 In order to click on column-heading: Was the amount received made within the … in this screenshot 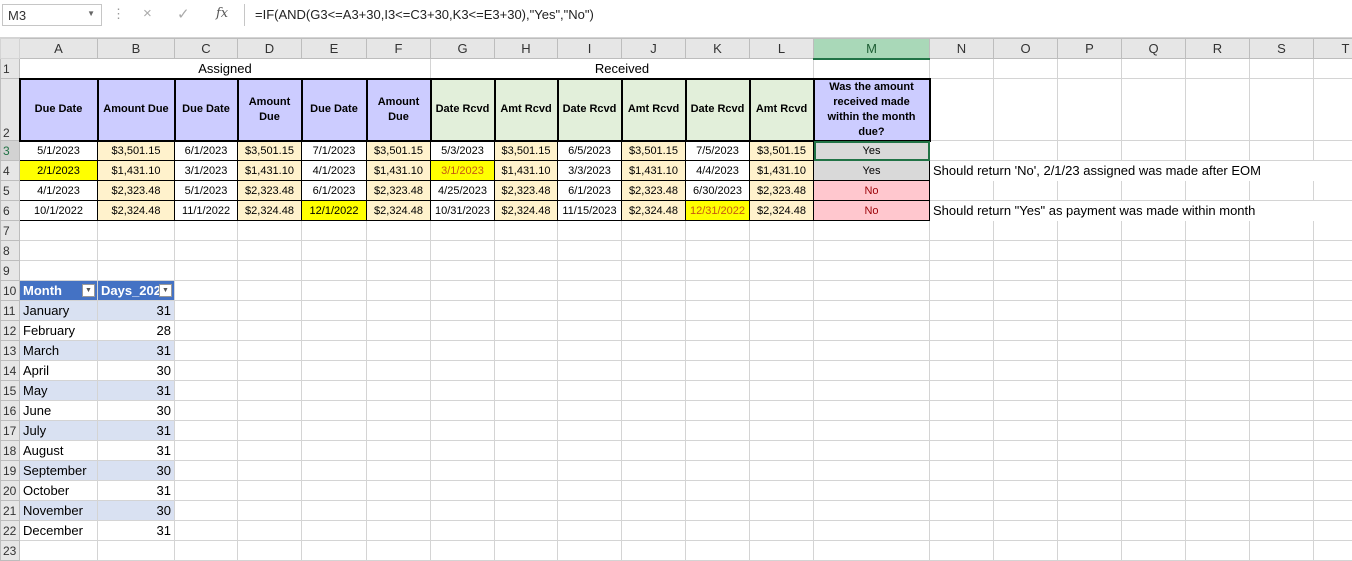, I will do `click(872, 110)`.